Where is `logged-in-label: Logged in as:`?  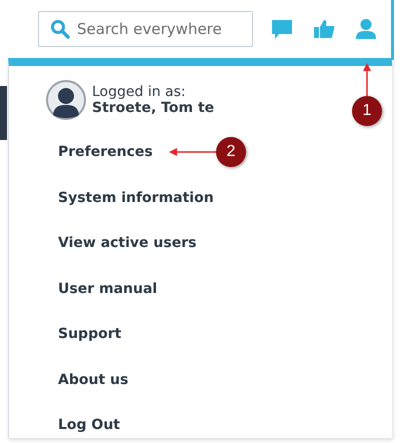
logged-in-label: Logged in as: is located at coordinates (139, 92).